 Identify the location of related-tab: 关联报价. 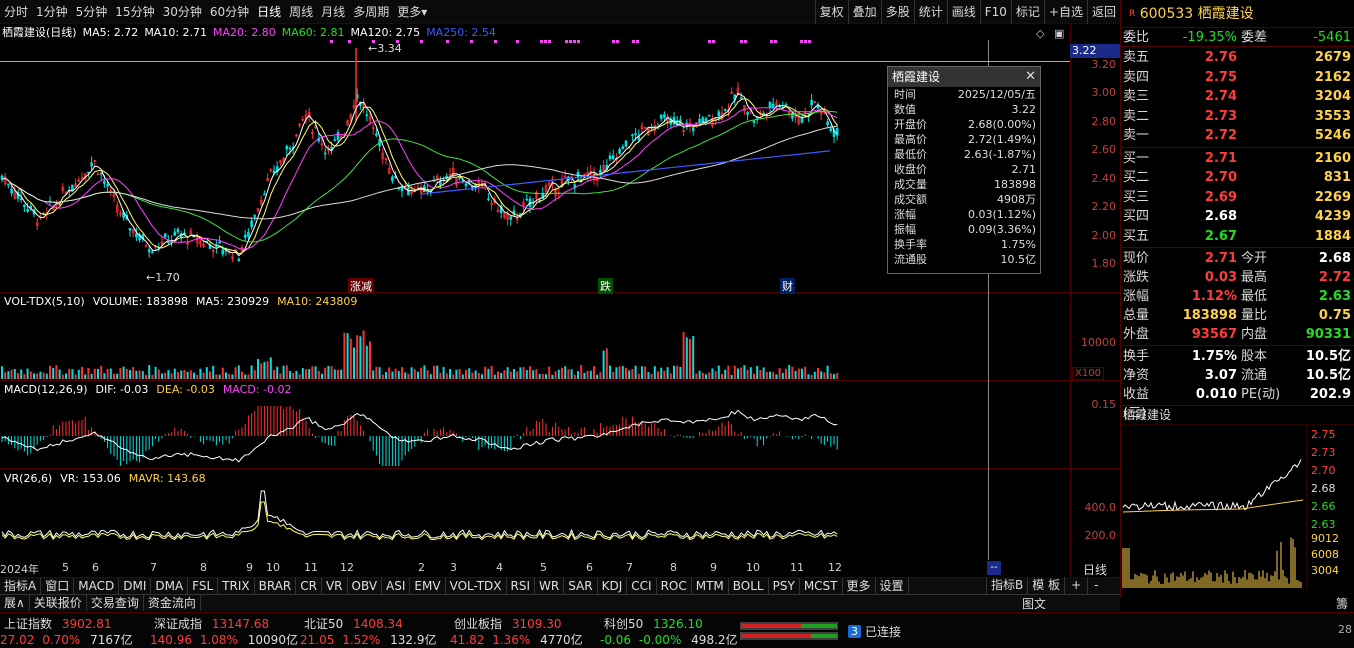
(58, 603).